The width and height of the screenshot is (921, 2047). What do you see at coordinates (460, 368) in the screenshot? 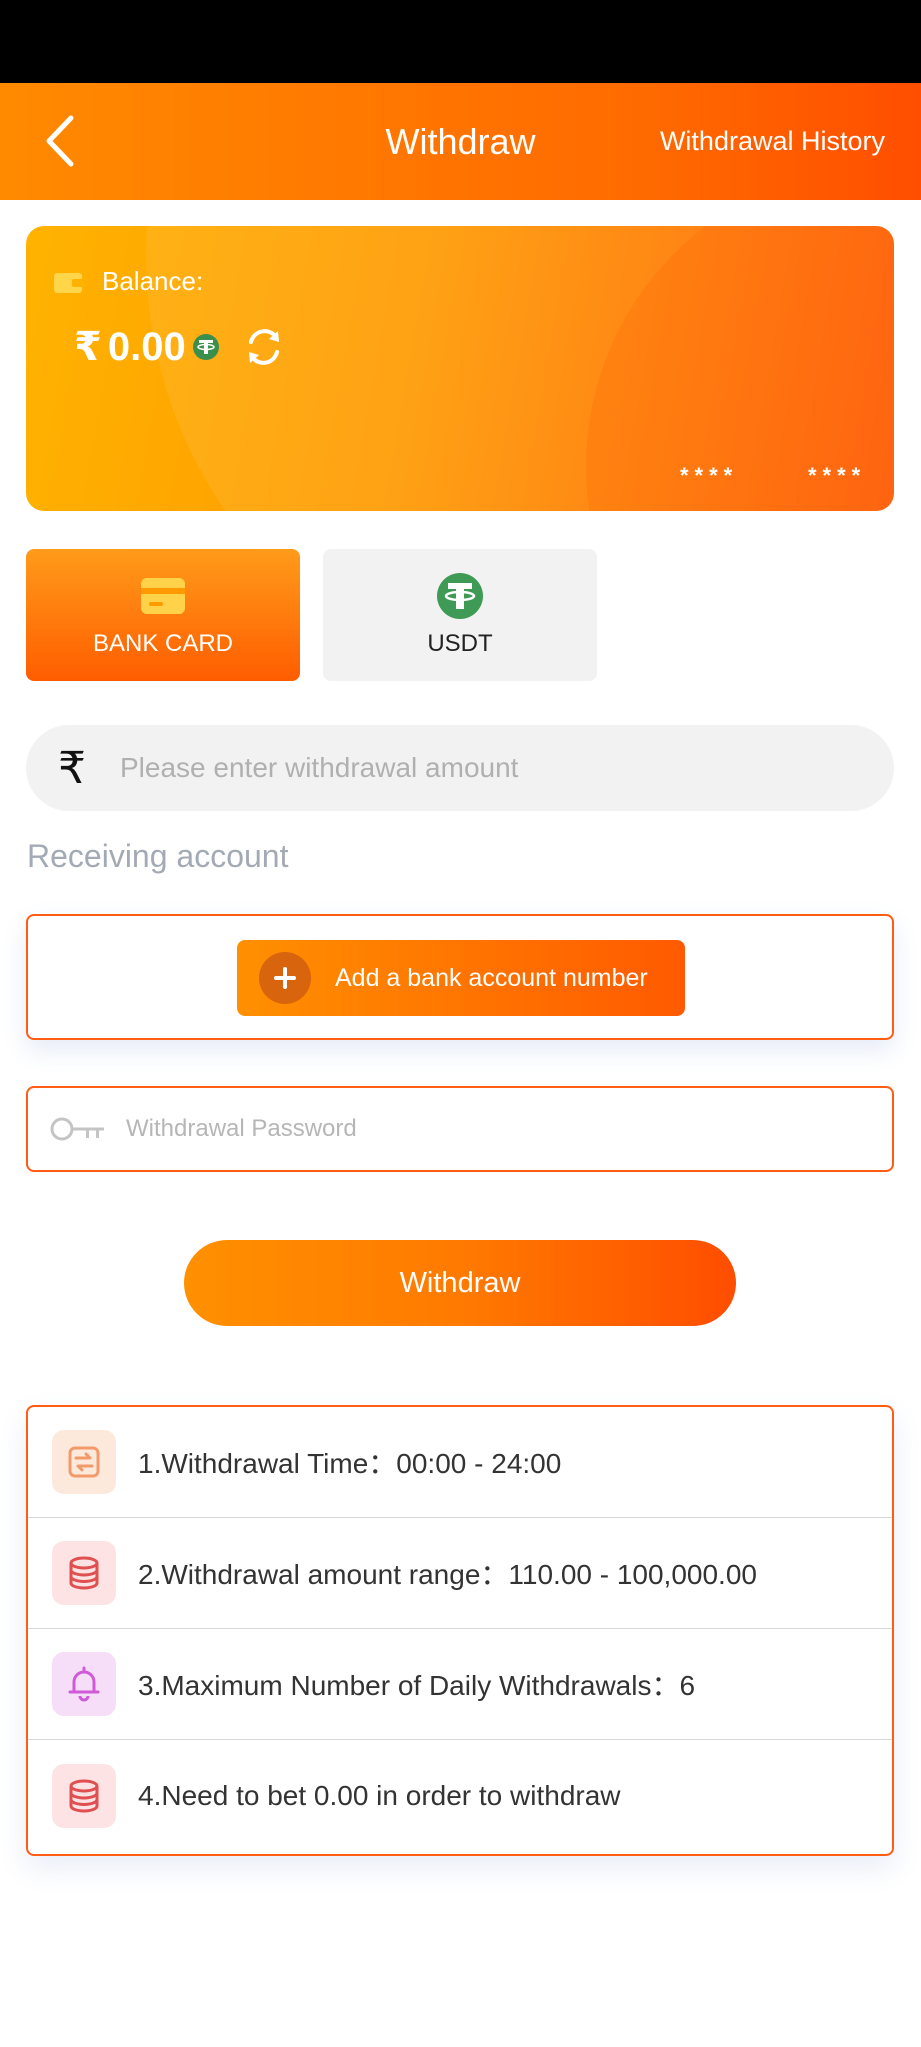
I see `balance-card: Balance: ₹ 0.00 **** ****` at bounding box center [460, 368].